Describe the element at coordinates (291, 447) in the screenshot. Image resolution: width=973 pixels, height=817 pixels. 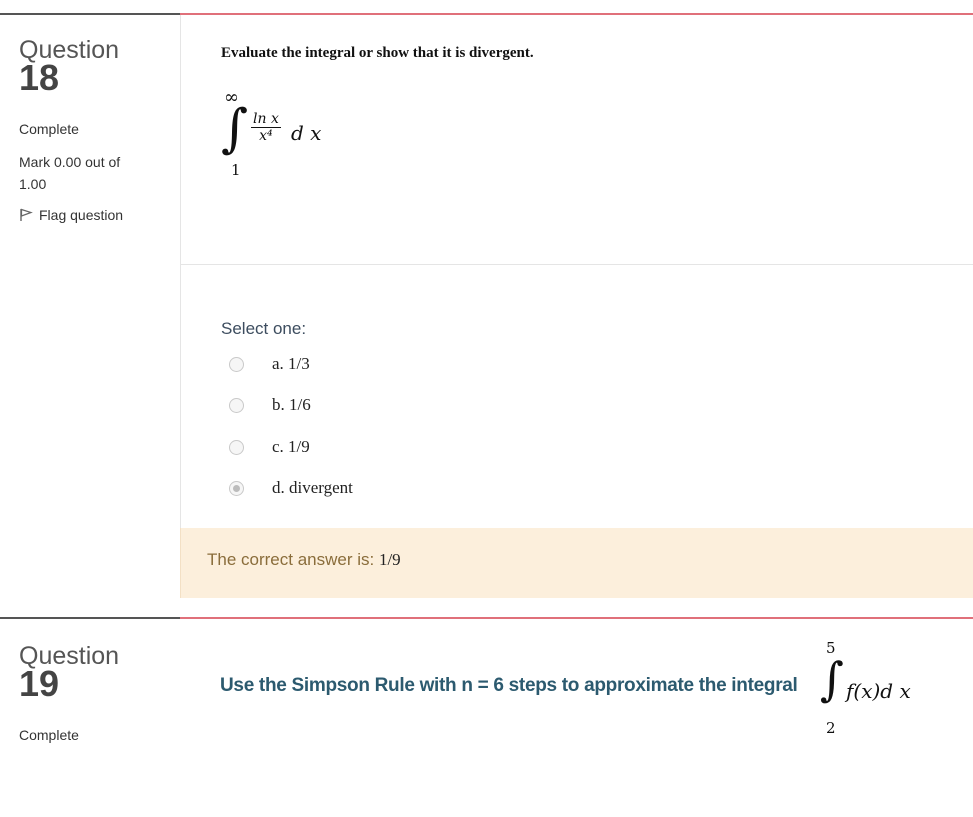
I see `option-c-label: c. 1/9` at that location.